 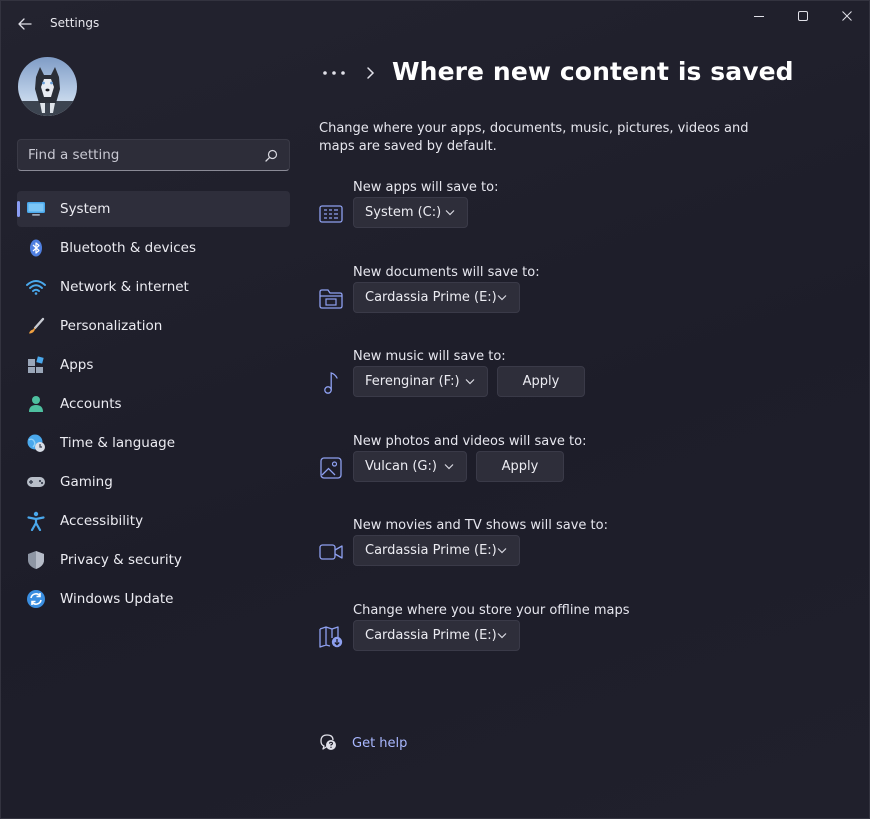 What do you see at coordinates (36, 482) in the screenshot?
I see `gamepad-icon` at bounding box center [36, 482].